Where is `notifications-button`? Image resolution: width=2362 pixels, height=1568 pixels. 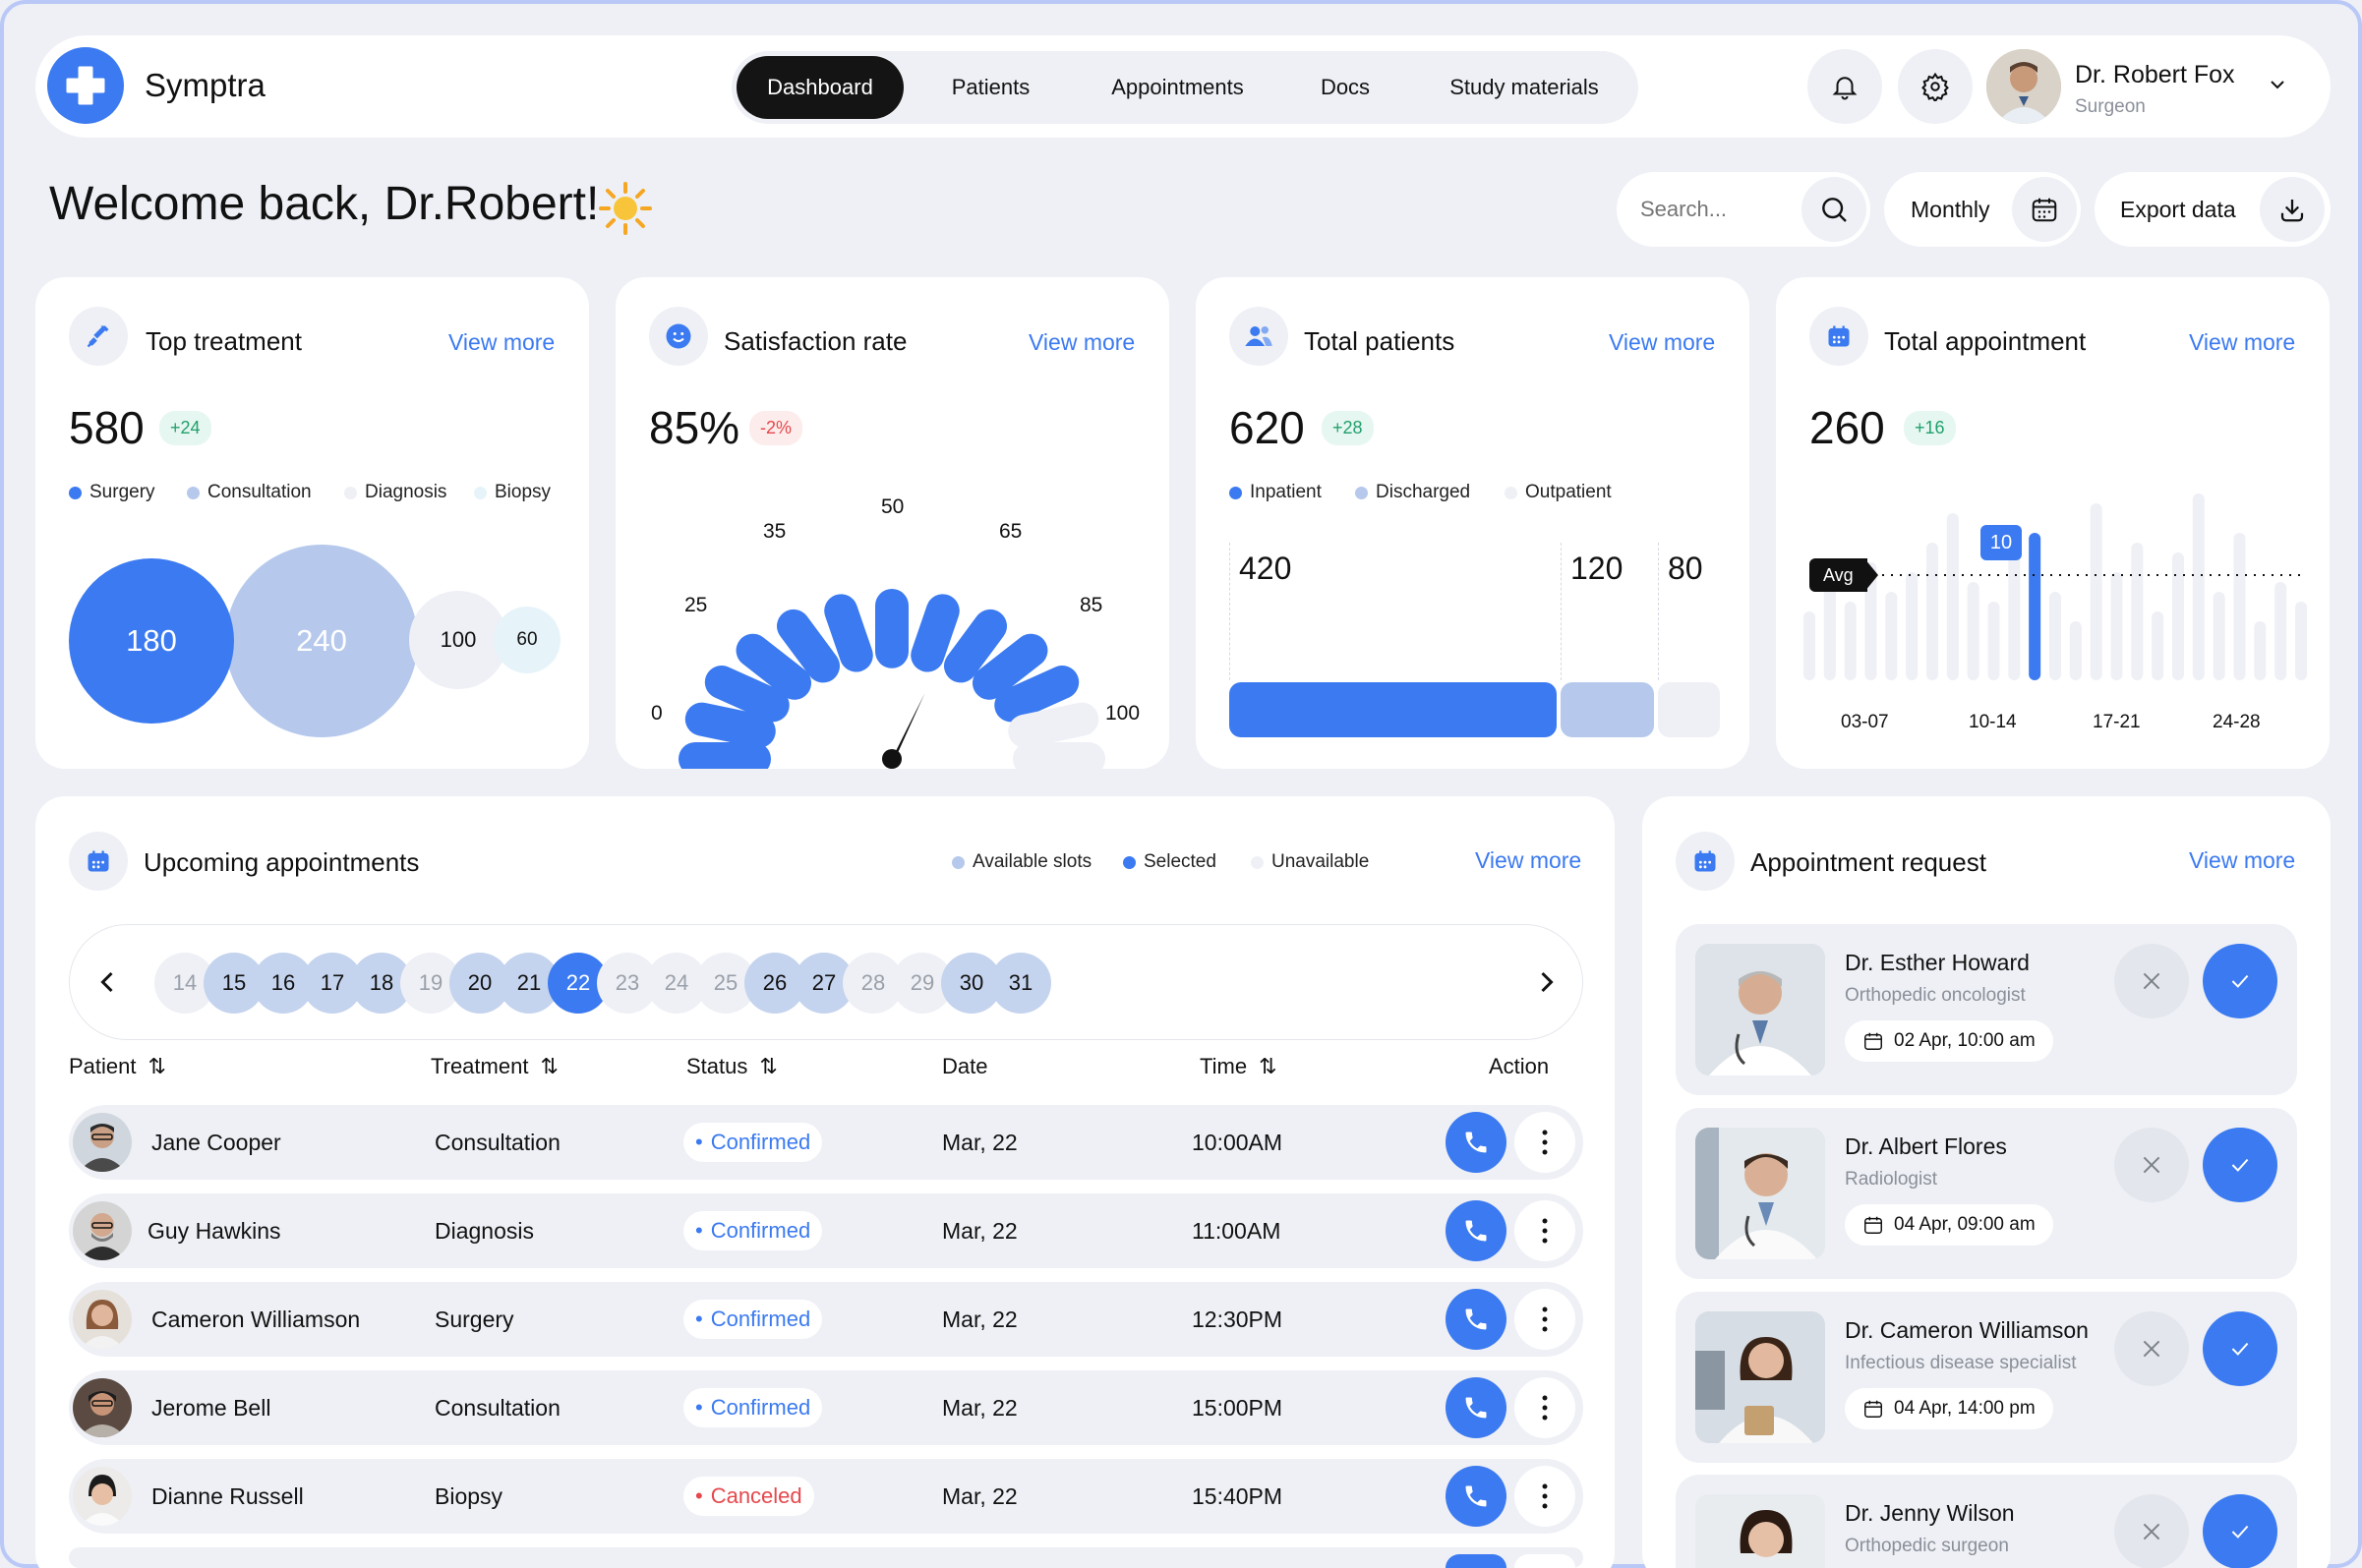
notifications-button is located at coordinates (1845, 87).